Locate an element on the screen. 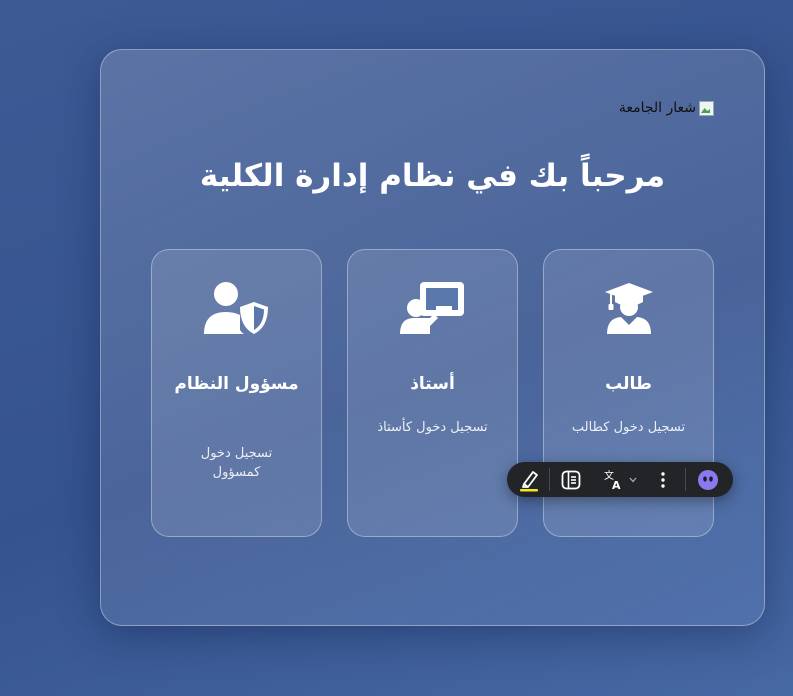 Image resolution: width=793 pixels, height=696 pixels. admin-card-title: مسؤول النظام is located at coordinates (236, 384).